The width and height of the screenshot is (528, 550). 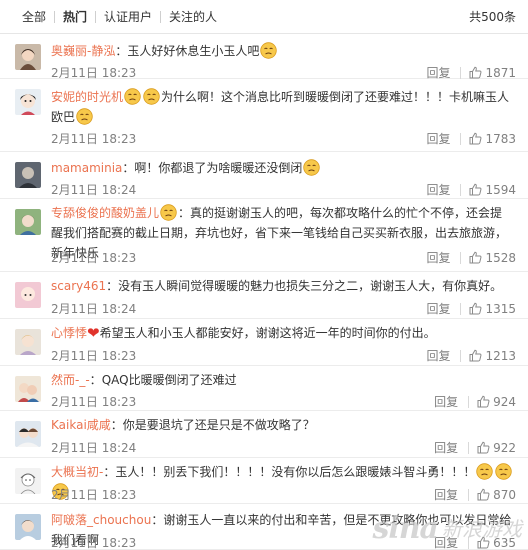 I want to click on sina-logo: sina, so click(x=405, y=528).